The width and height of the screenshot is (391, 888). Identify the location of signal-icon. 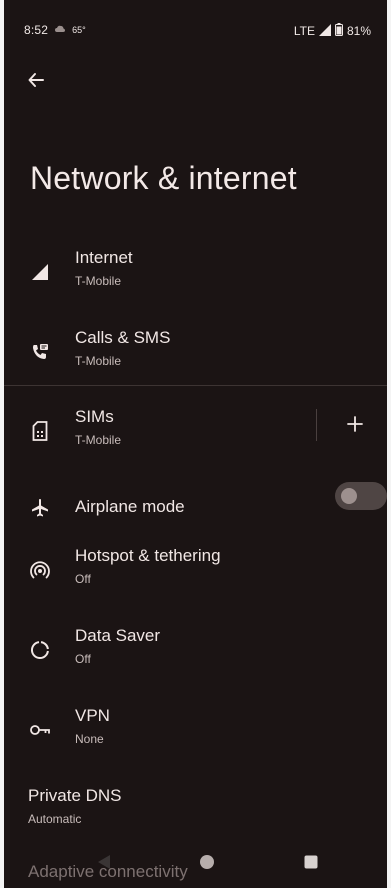
(40, 272).